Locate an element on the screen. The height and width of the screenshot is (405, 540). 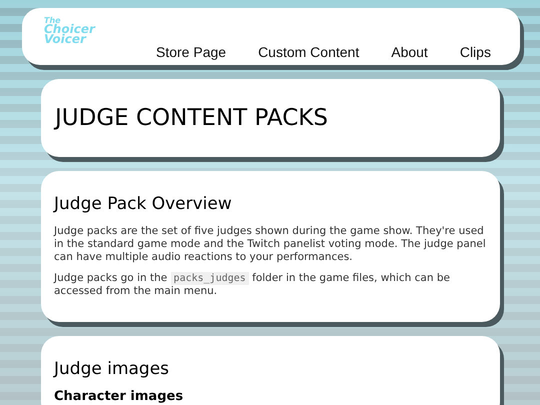
paragraph: Judge packs go in the packs_judges folder in the game files, which can be accessed from the main menu. is located at coordinates (252, 285).